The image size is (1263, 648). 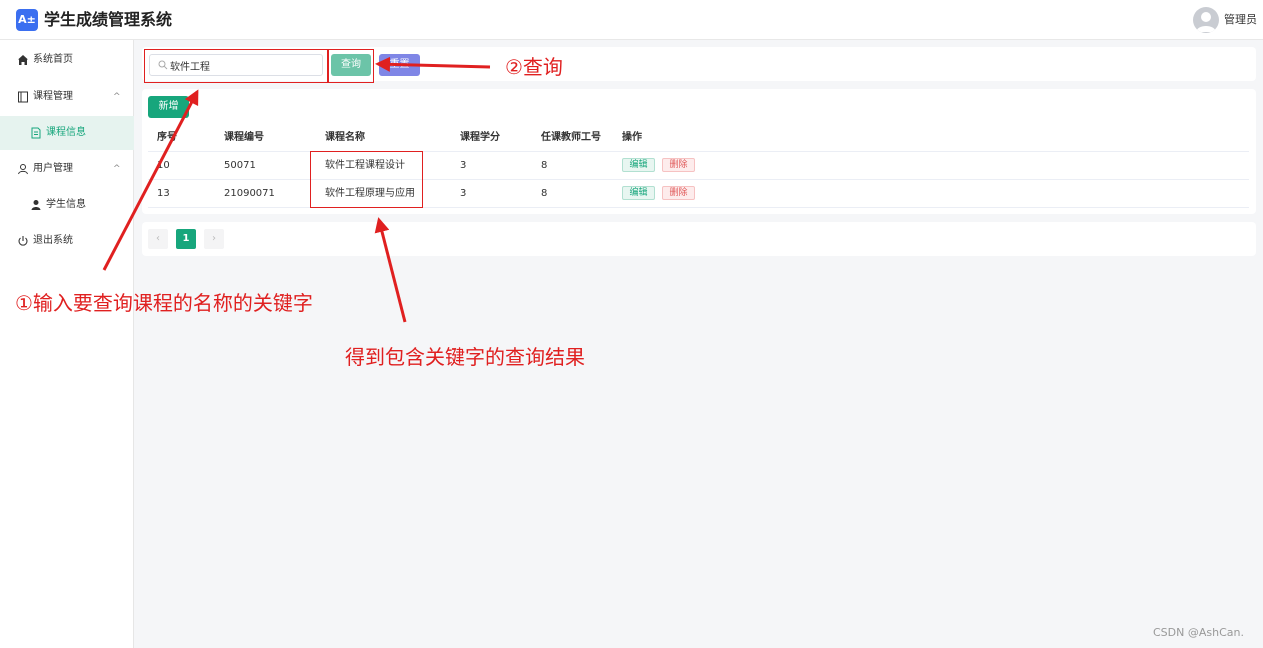 What do you see at coordinates (465, 357) in the screenshot?
I see `annotation-result: 得到包含关键字的查询结果` at bounding box center [465, 357].